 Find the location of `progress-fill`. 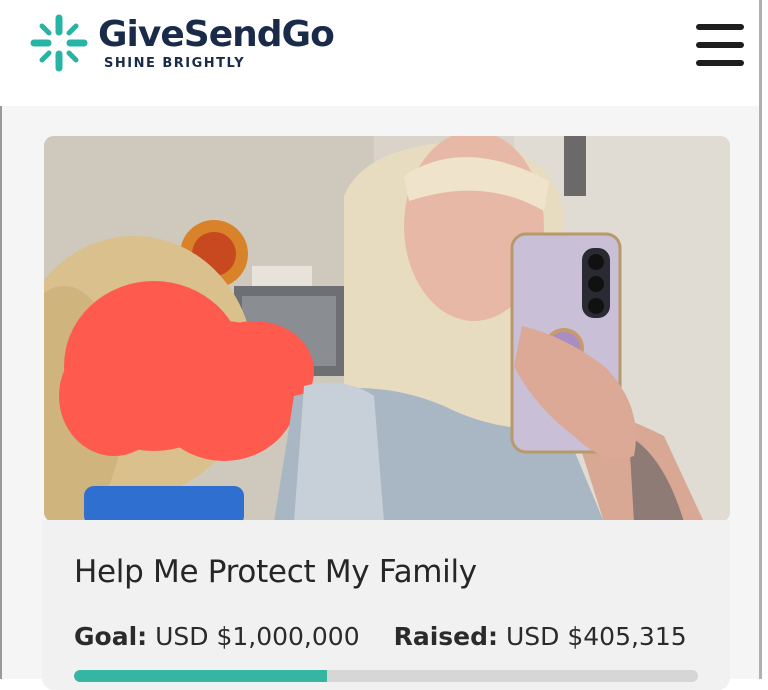

progress-fill is located at coordinates (200, 676).